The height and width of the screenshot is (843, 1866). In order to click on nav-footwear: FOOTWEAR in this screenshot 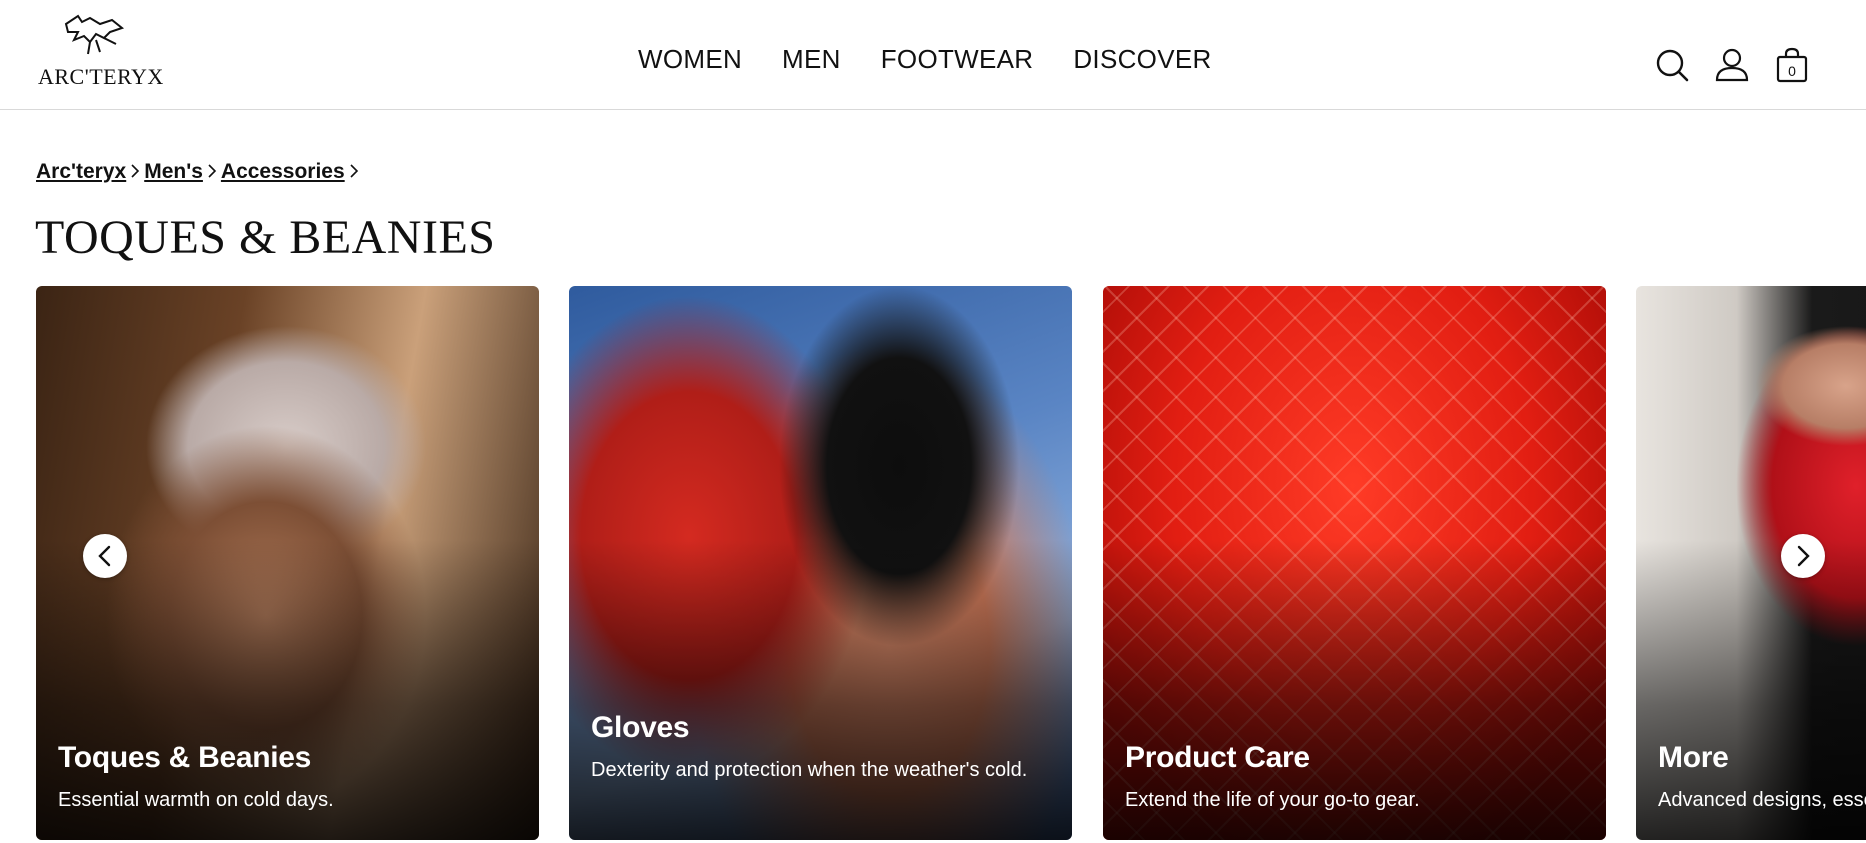, I will do `click(957, 59)`.